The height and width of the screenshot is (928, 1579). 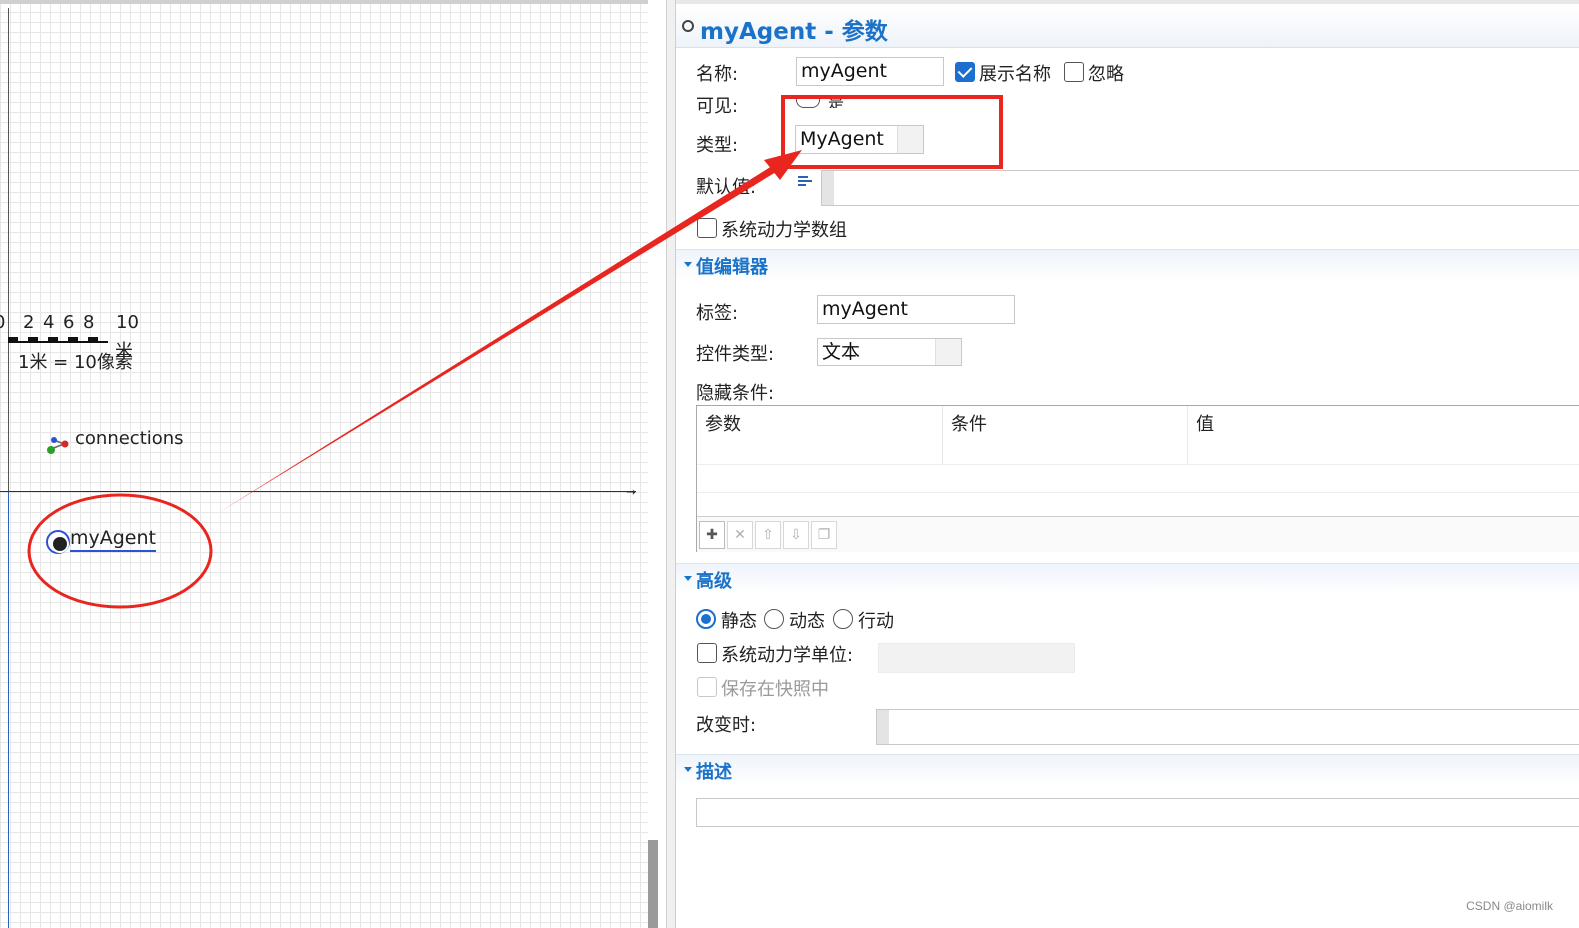 What do you see at coordinates (820, 435) in the screenshot?
I see `column-header-parameter: 参数` at bounding box center [820, 435].